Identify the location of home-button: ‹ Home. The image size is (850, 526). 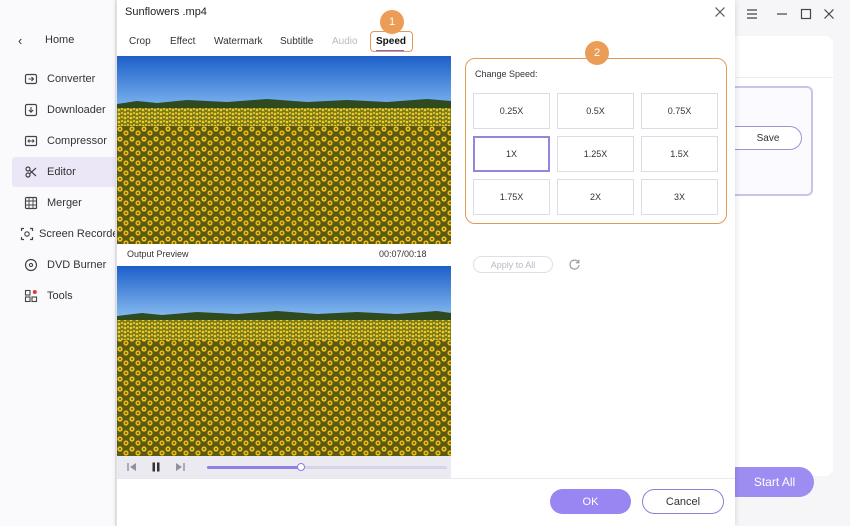
(65, 40).